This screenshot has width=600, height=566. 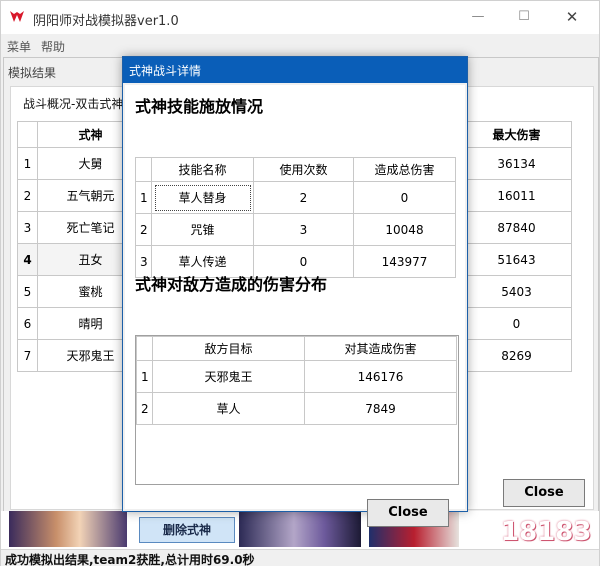 I want to click on max-damage-value: 0, so click(x=516, y=323).